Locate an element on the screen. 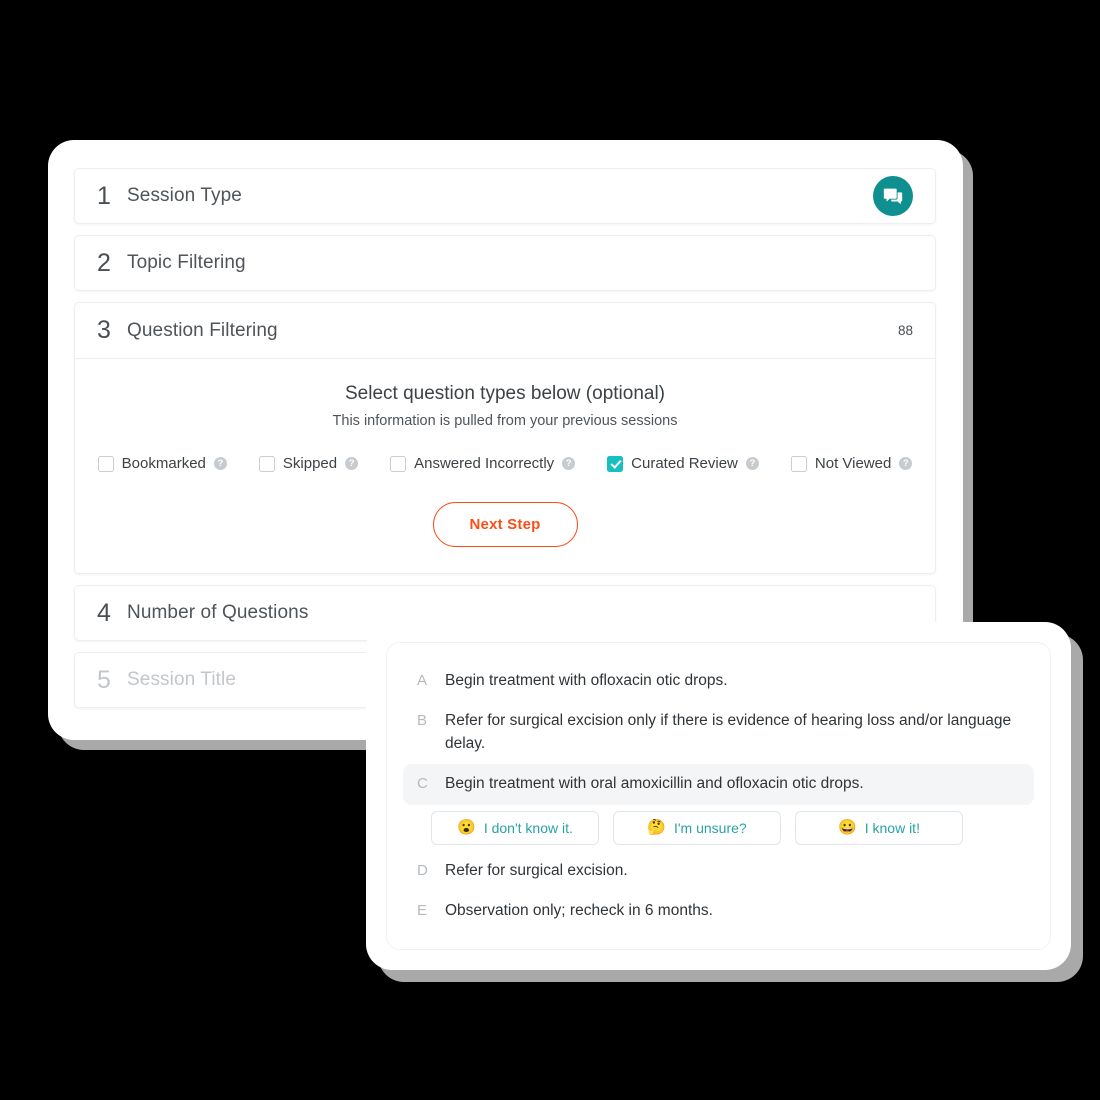 This screenshot has height=1100, width=1100. checkbox-skipped is located at coordinates (266, 463).